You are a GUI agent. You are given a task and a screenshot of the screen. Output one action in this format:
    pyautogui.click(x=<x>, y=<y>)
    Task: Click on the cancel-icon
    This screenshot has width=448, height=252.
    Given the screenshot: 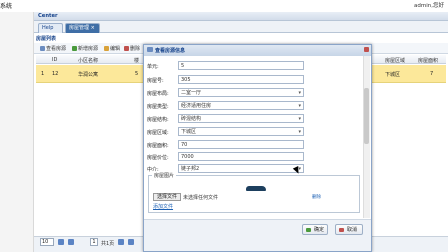 What is the action you would take?
    pyautogui.click(x=341, y=230)
    